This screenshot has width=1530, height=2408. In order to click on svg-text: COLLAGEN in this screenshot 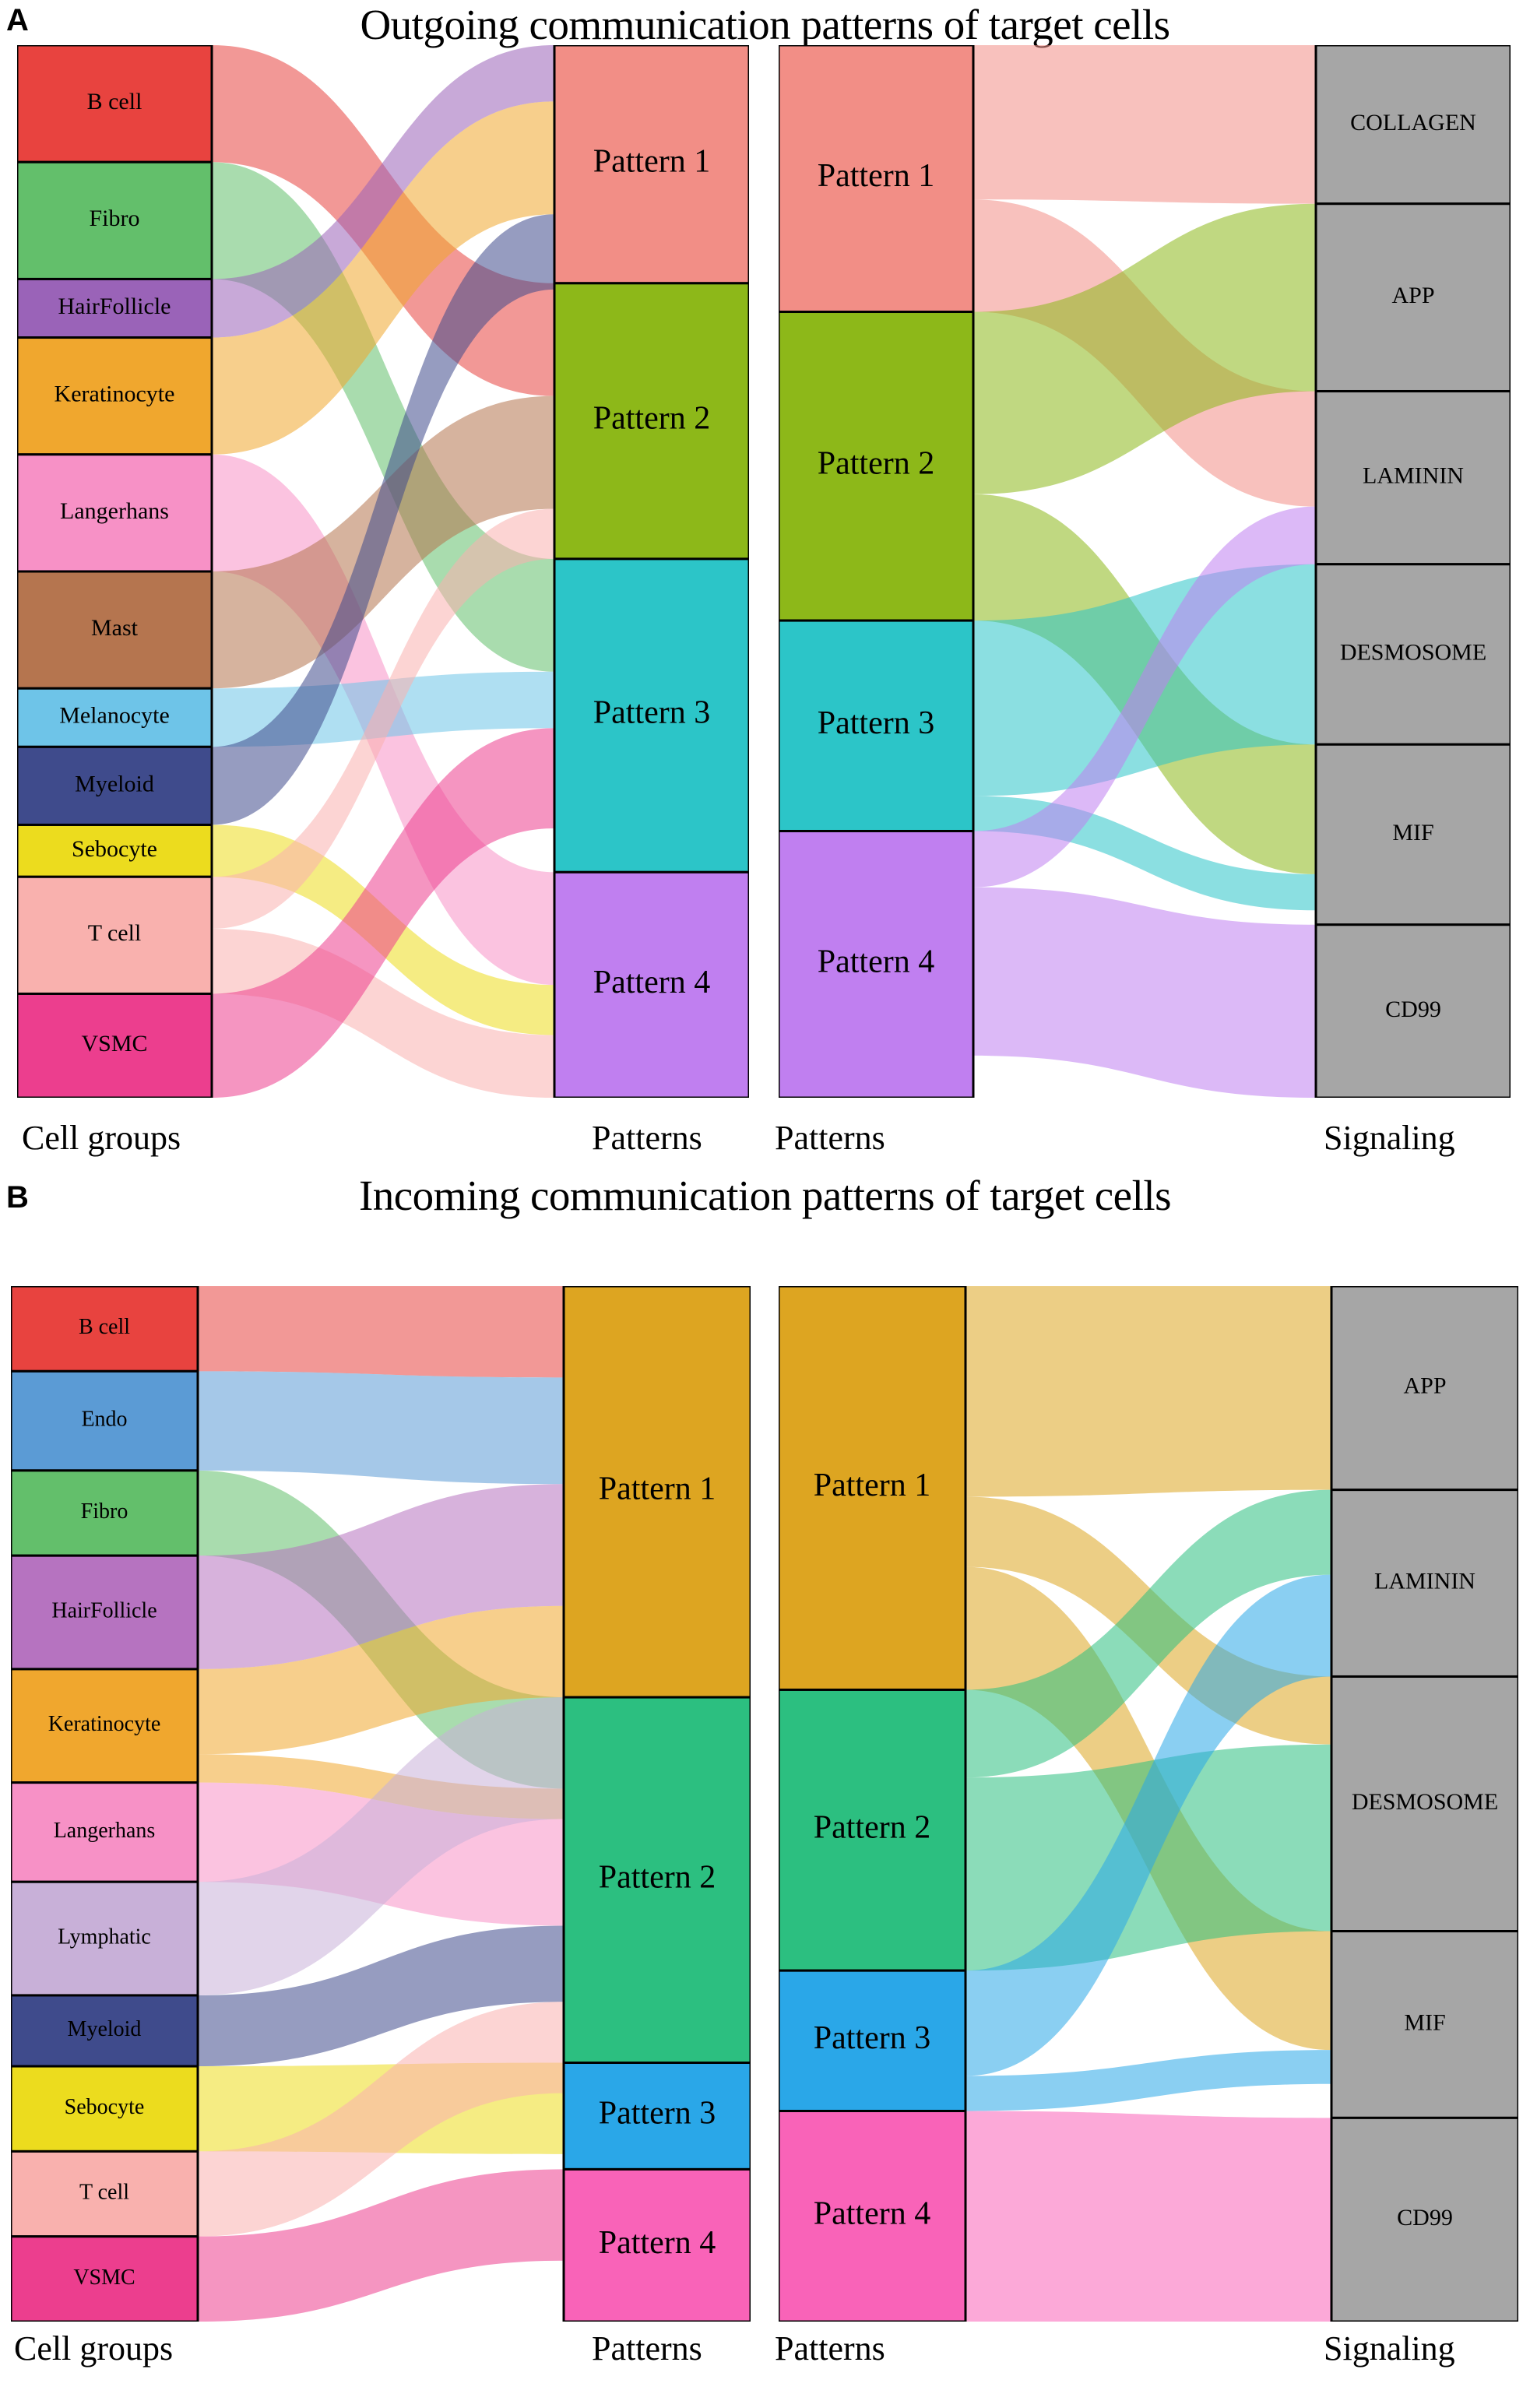, I will do `click(1413, 122)`.